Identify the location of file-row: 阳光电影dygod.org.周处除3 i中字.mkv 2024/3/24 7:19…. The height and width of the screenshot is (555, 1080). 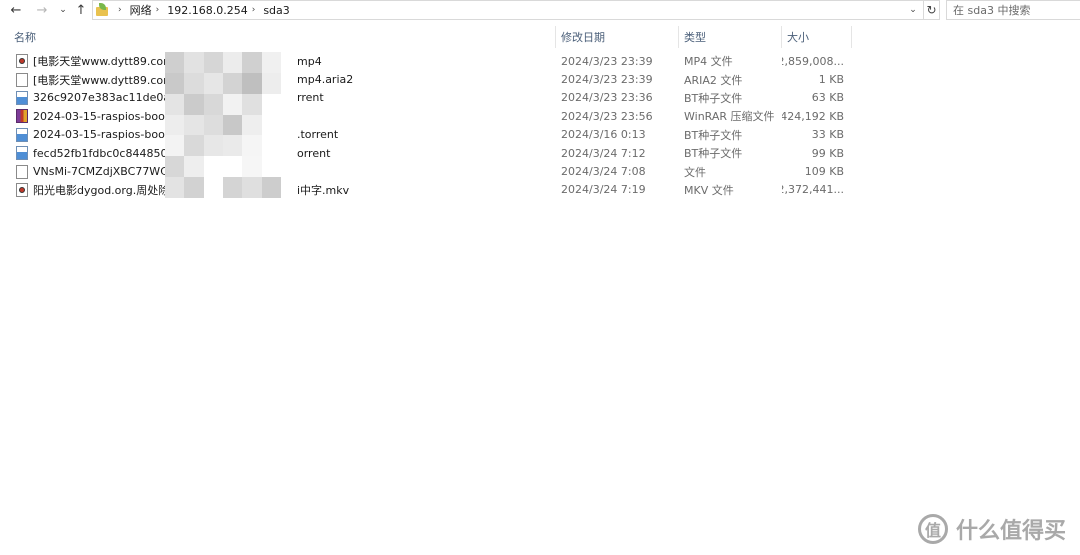
(426, 190).